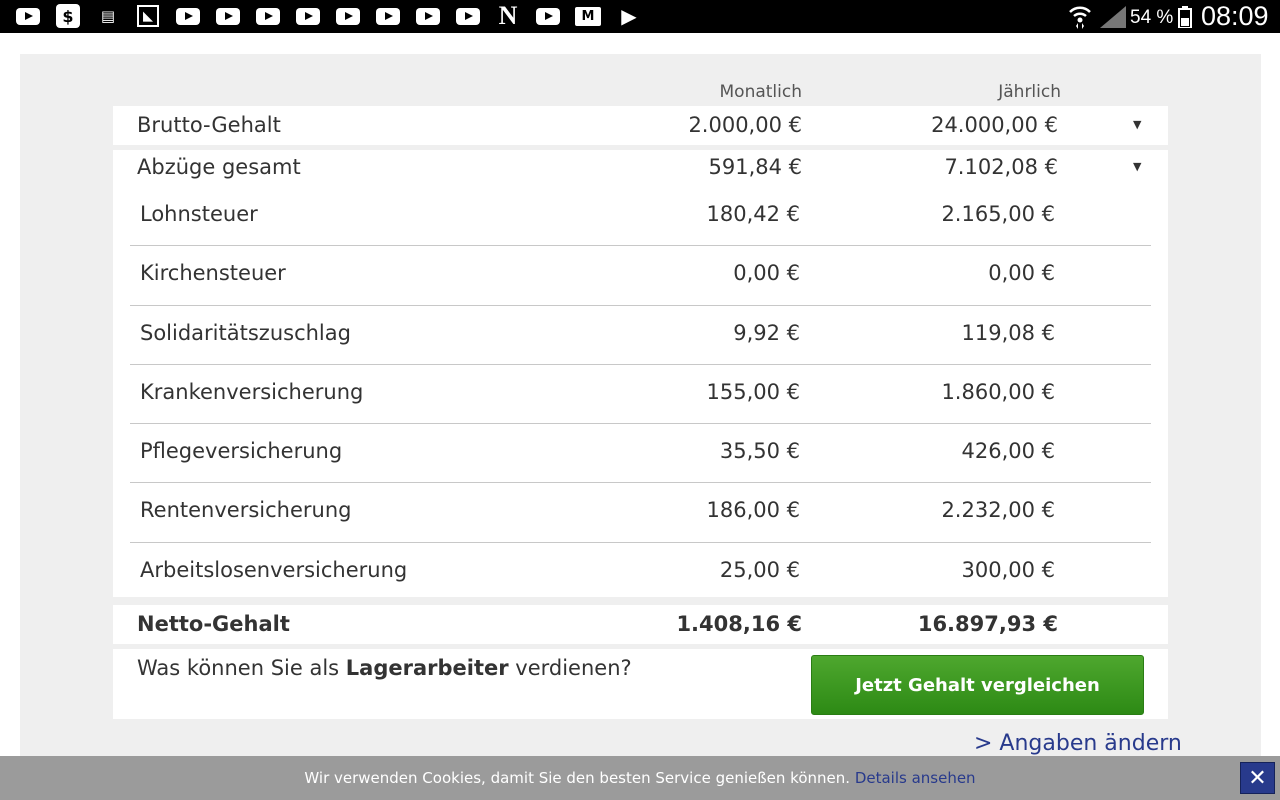 Image resolution: width=1280 pixels, height=800 pixels. Describe the element at coordinates (755, 167) in the screenshot. I see `deductions-total-monthly: 591,84 €` at that location.